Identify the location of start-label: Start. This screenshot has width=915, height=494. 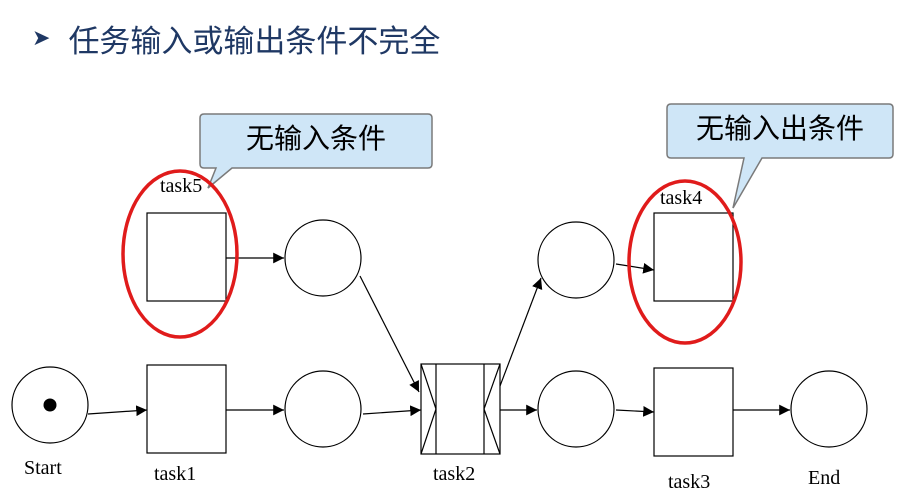
(43, 468).